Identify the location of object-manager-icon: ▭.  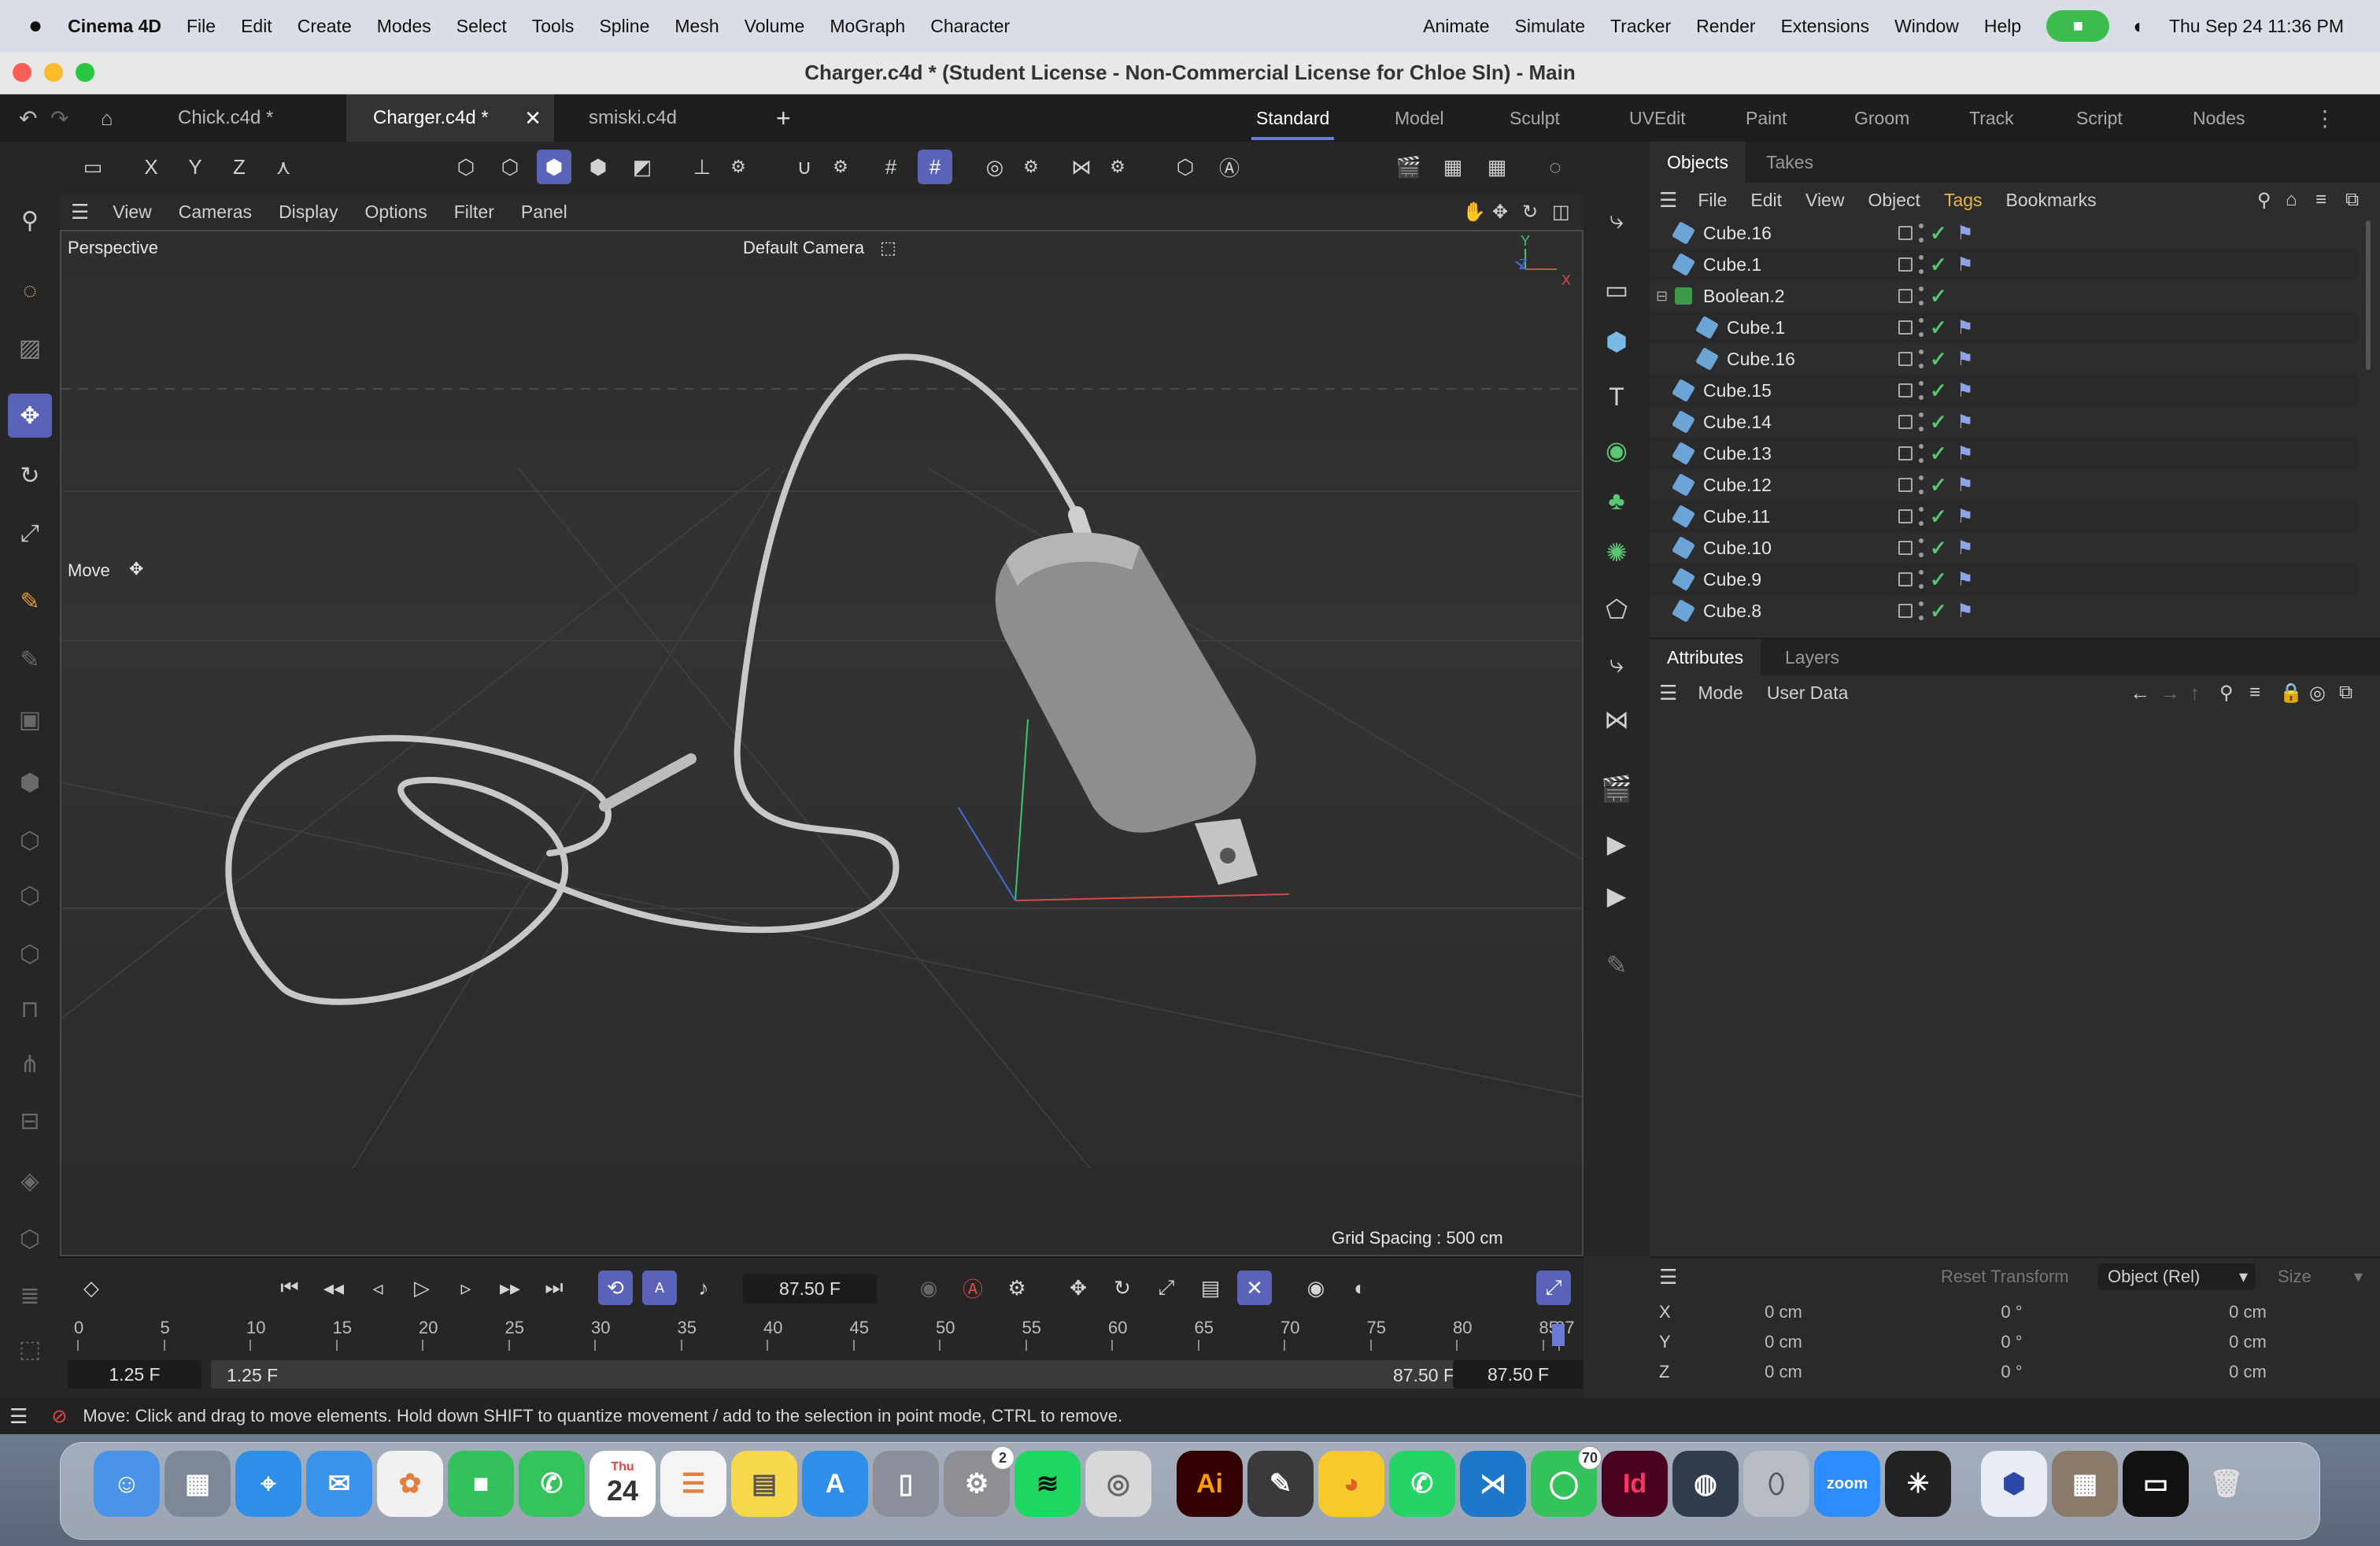
(93, 167).